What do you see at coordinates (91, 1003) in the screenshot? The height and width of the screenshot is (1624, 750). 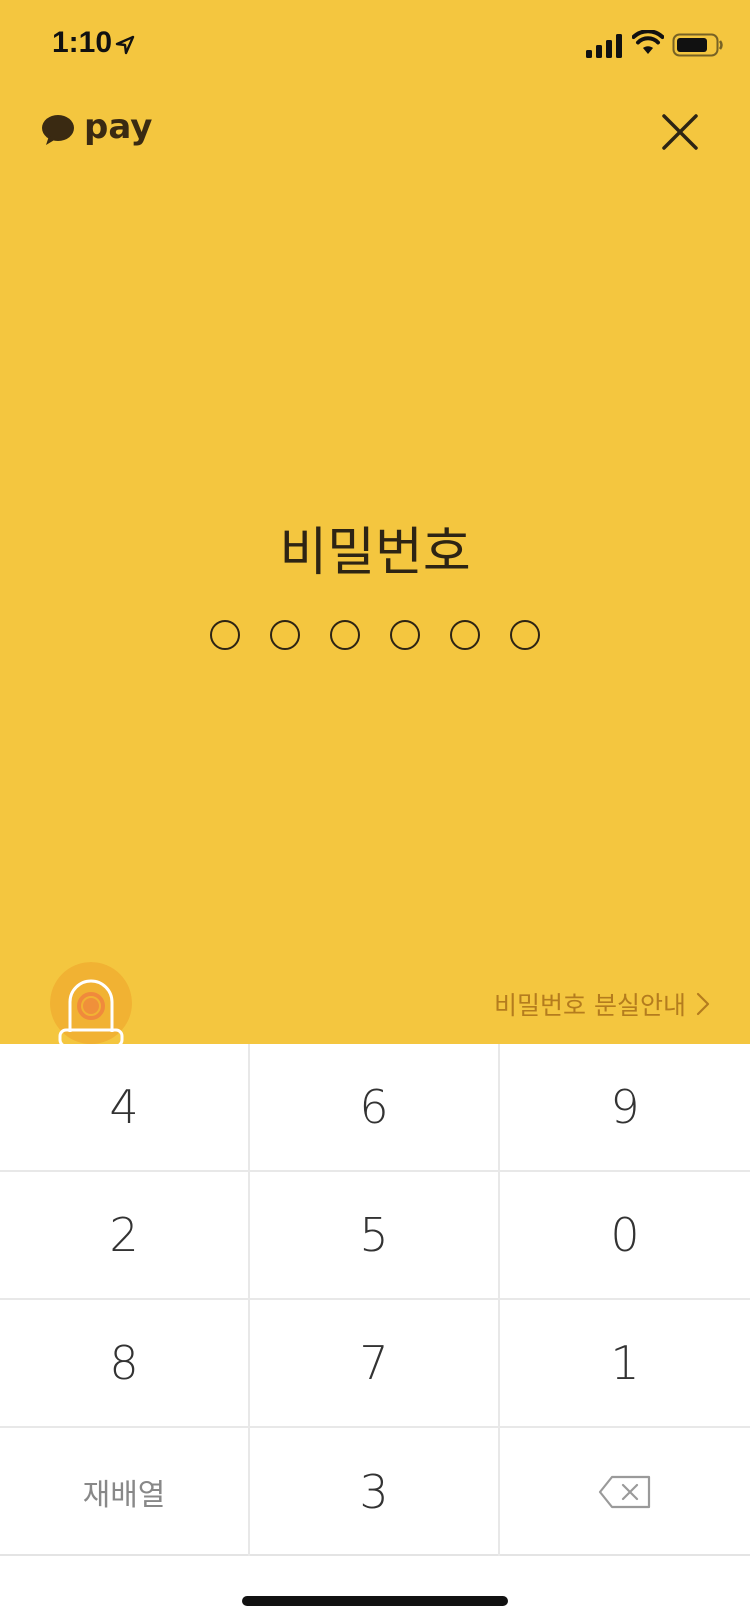 I see `fingerprint-auth-icon` at bounding box center [91, 1003].